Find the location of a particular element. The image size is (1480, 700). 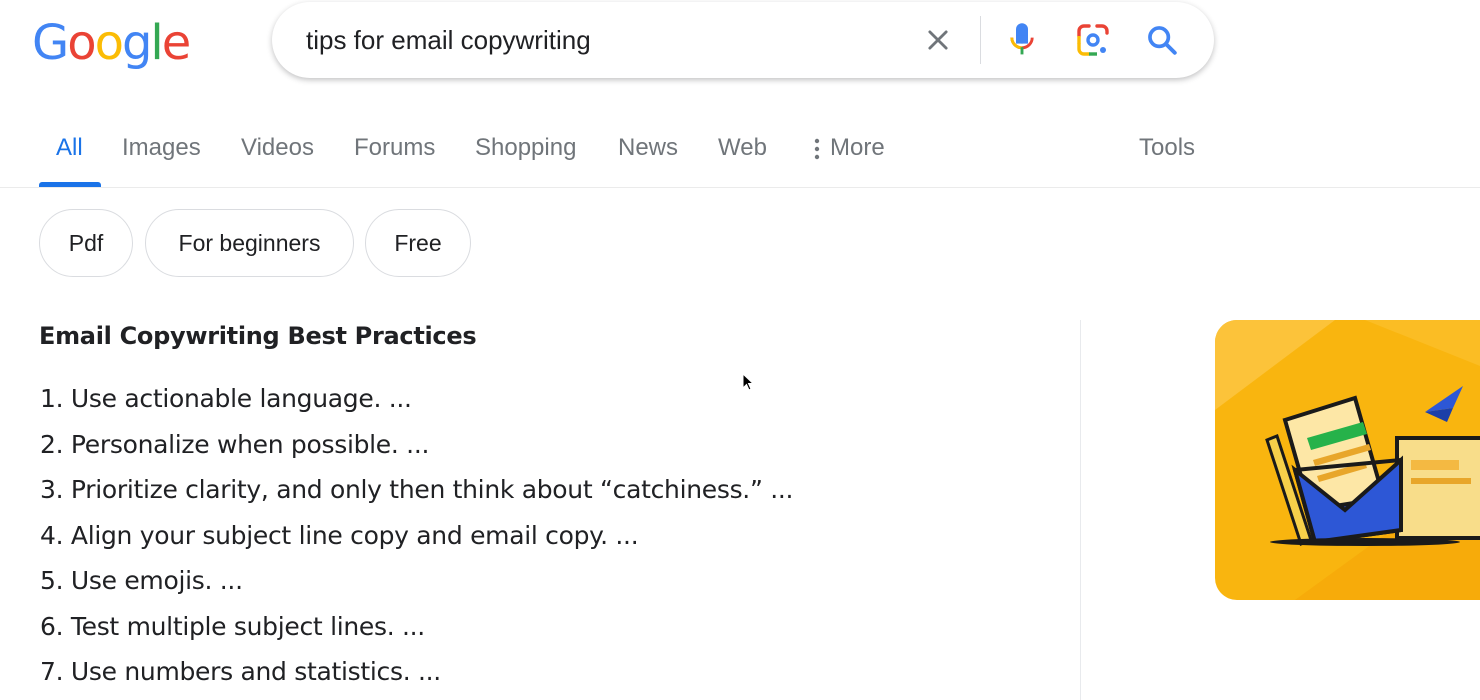

google-logo: G o o g l e is located at coordinates (111, 43).